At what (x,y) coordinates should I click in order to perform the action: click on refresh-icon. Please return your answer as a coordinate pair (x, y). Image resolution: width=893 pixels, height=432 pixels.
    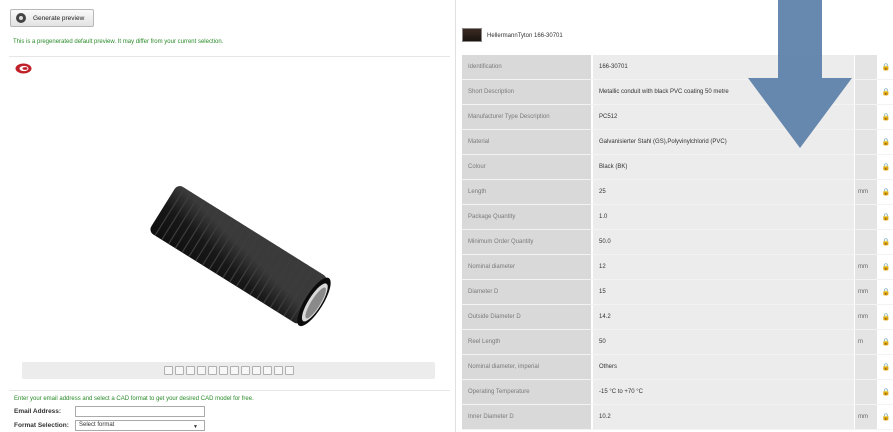
    Looking at the image, I should click on (21, 18).